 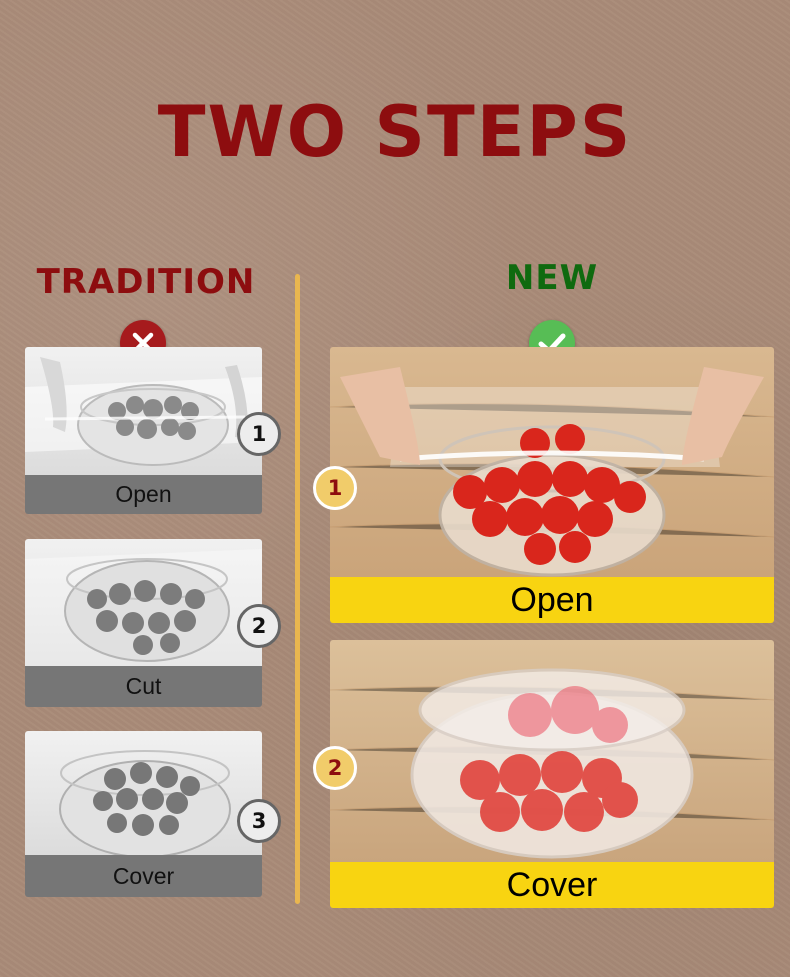 I want to click on new-heading: NEW, so click(x=552, y=278).